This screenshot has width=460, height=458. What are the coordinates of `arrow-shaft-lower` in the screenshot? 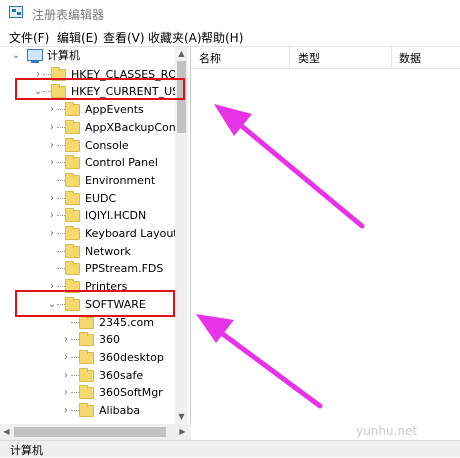 It's located at (266, 366).